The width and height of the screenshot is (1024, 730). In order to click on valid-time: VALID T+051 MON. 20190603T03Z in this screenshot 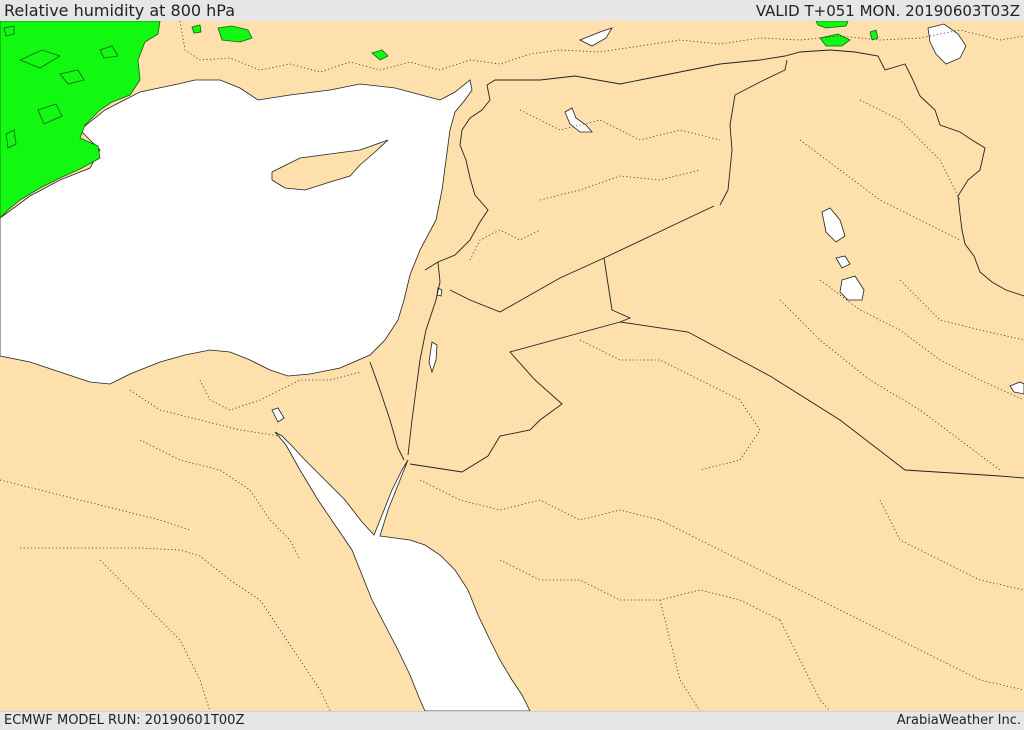, I will do `click(887, 11)`.